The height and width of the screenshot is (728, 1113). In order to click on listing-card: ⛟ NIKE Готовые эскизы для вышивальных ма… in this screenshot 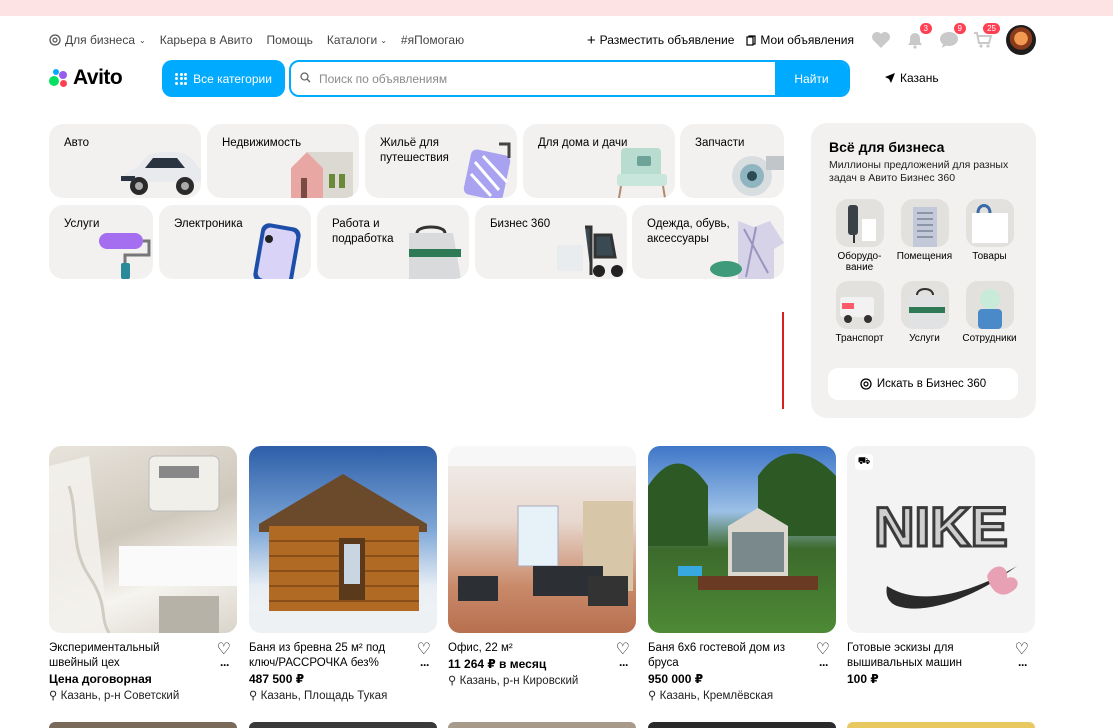, I will do `click(941, 566)`.